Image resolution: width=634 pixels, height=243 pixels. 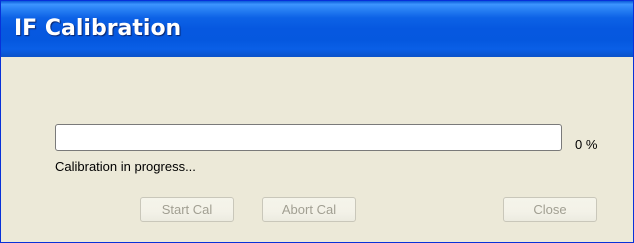 What do you see at coordinates (309, 209) in the screenshot?
I see `abort-cal-button: Abort Cal` at bounding box center [309, 209].